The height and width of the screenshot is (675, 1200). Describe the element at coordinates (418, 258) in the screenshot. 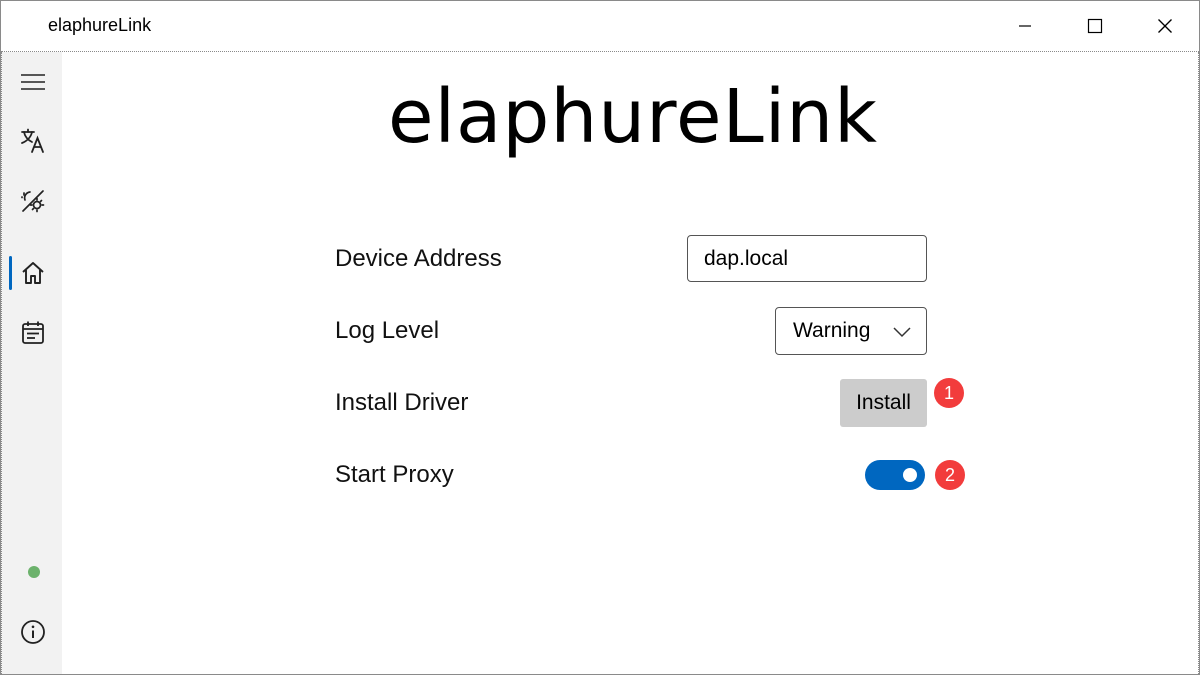

I see `device-address-label: Device Address` at that location.